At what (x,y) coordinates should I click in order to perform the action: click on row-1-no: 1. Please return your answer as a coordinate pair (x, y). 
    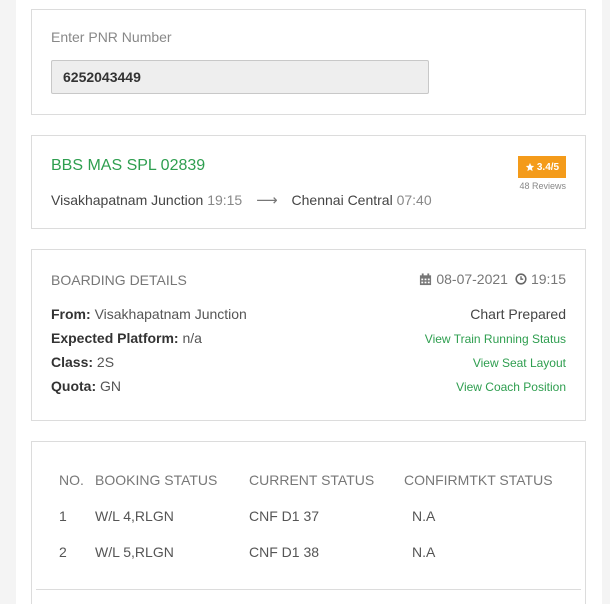
    Looking at the image, I should click on (63, 516).